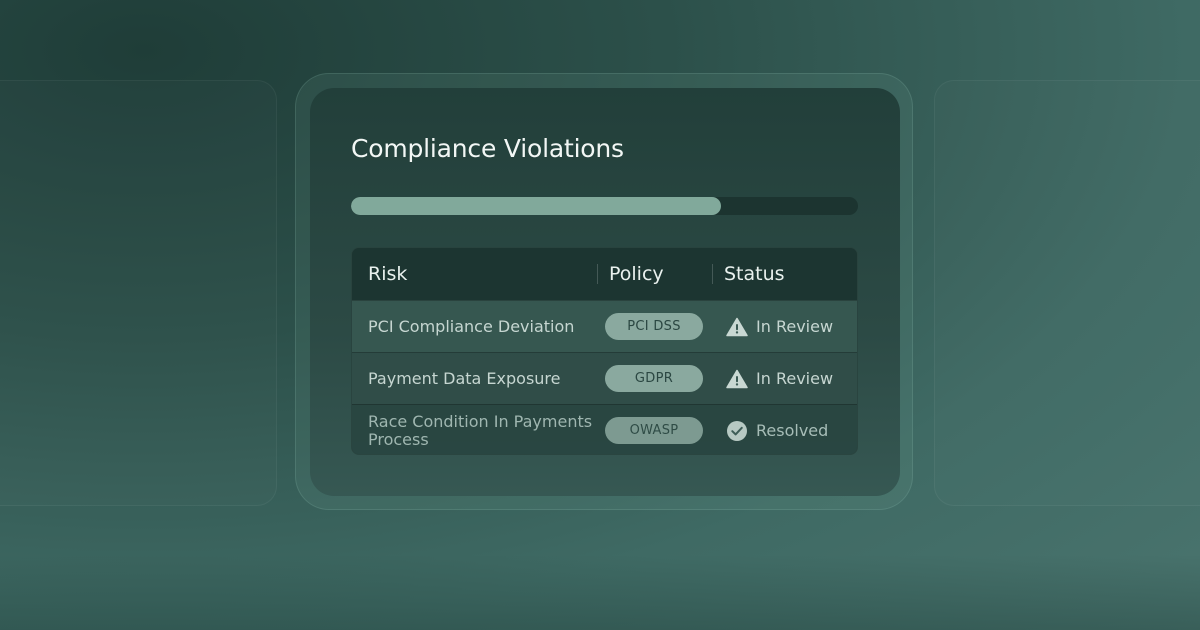 The width and height of the screenshot is (1200, 630). I want to click on column-header-status: Status, so click(754, 274).